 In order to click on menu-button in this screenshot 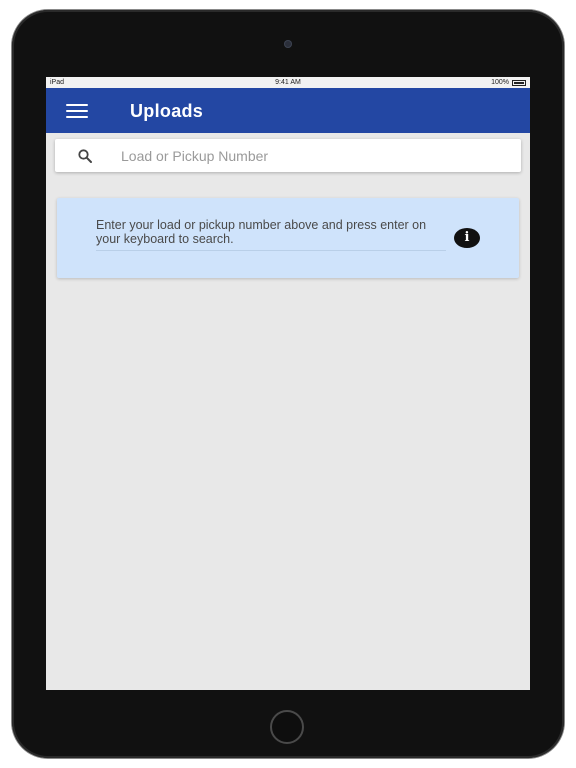, I will do `click(82, 111)`.